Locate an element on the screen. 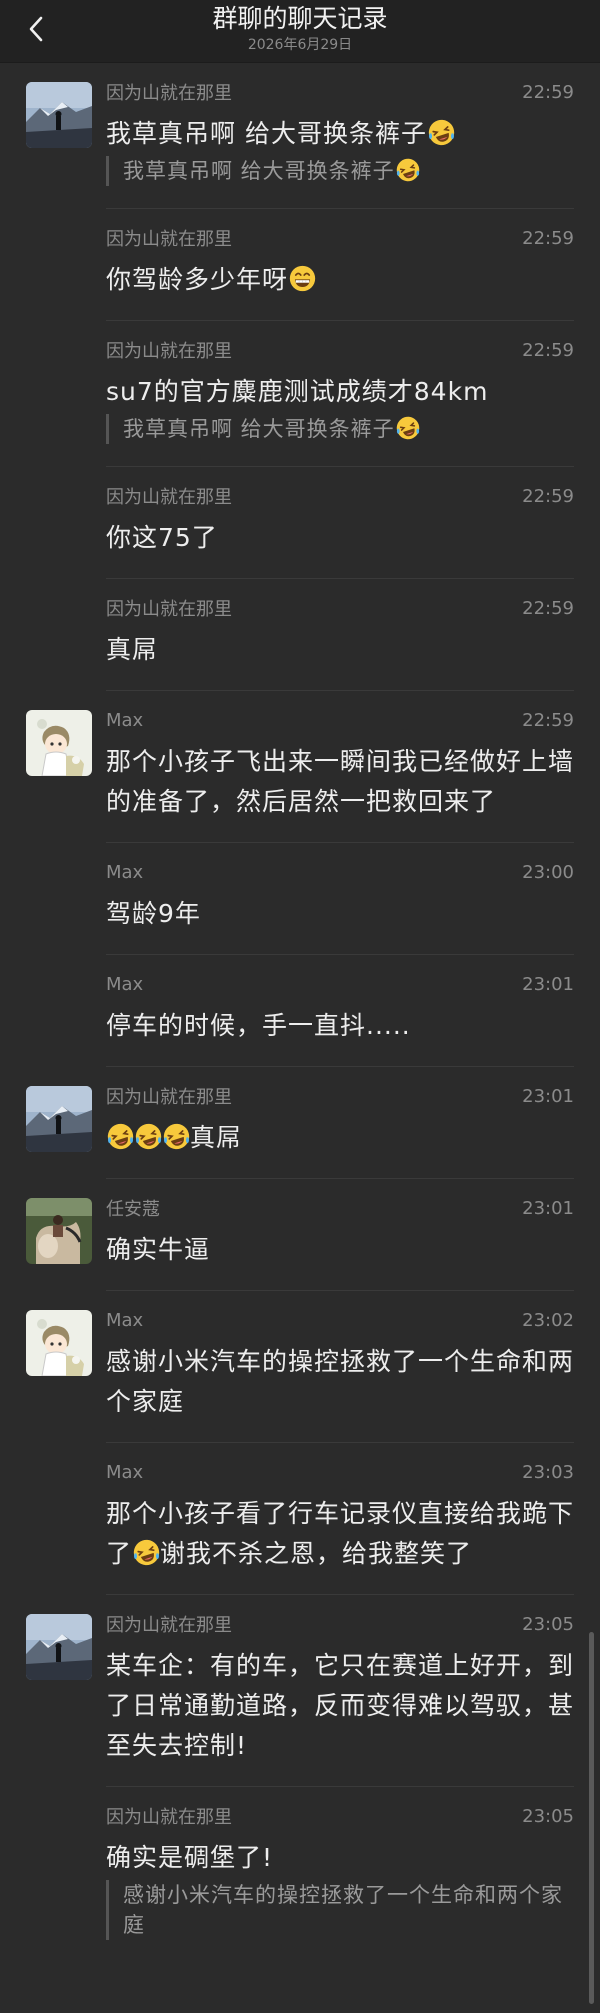  chat-message: Max 23:00 驾龄9年 is located at coordinates (300, 898).